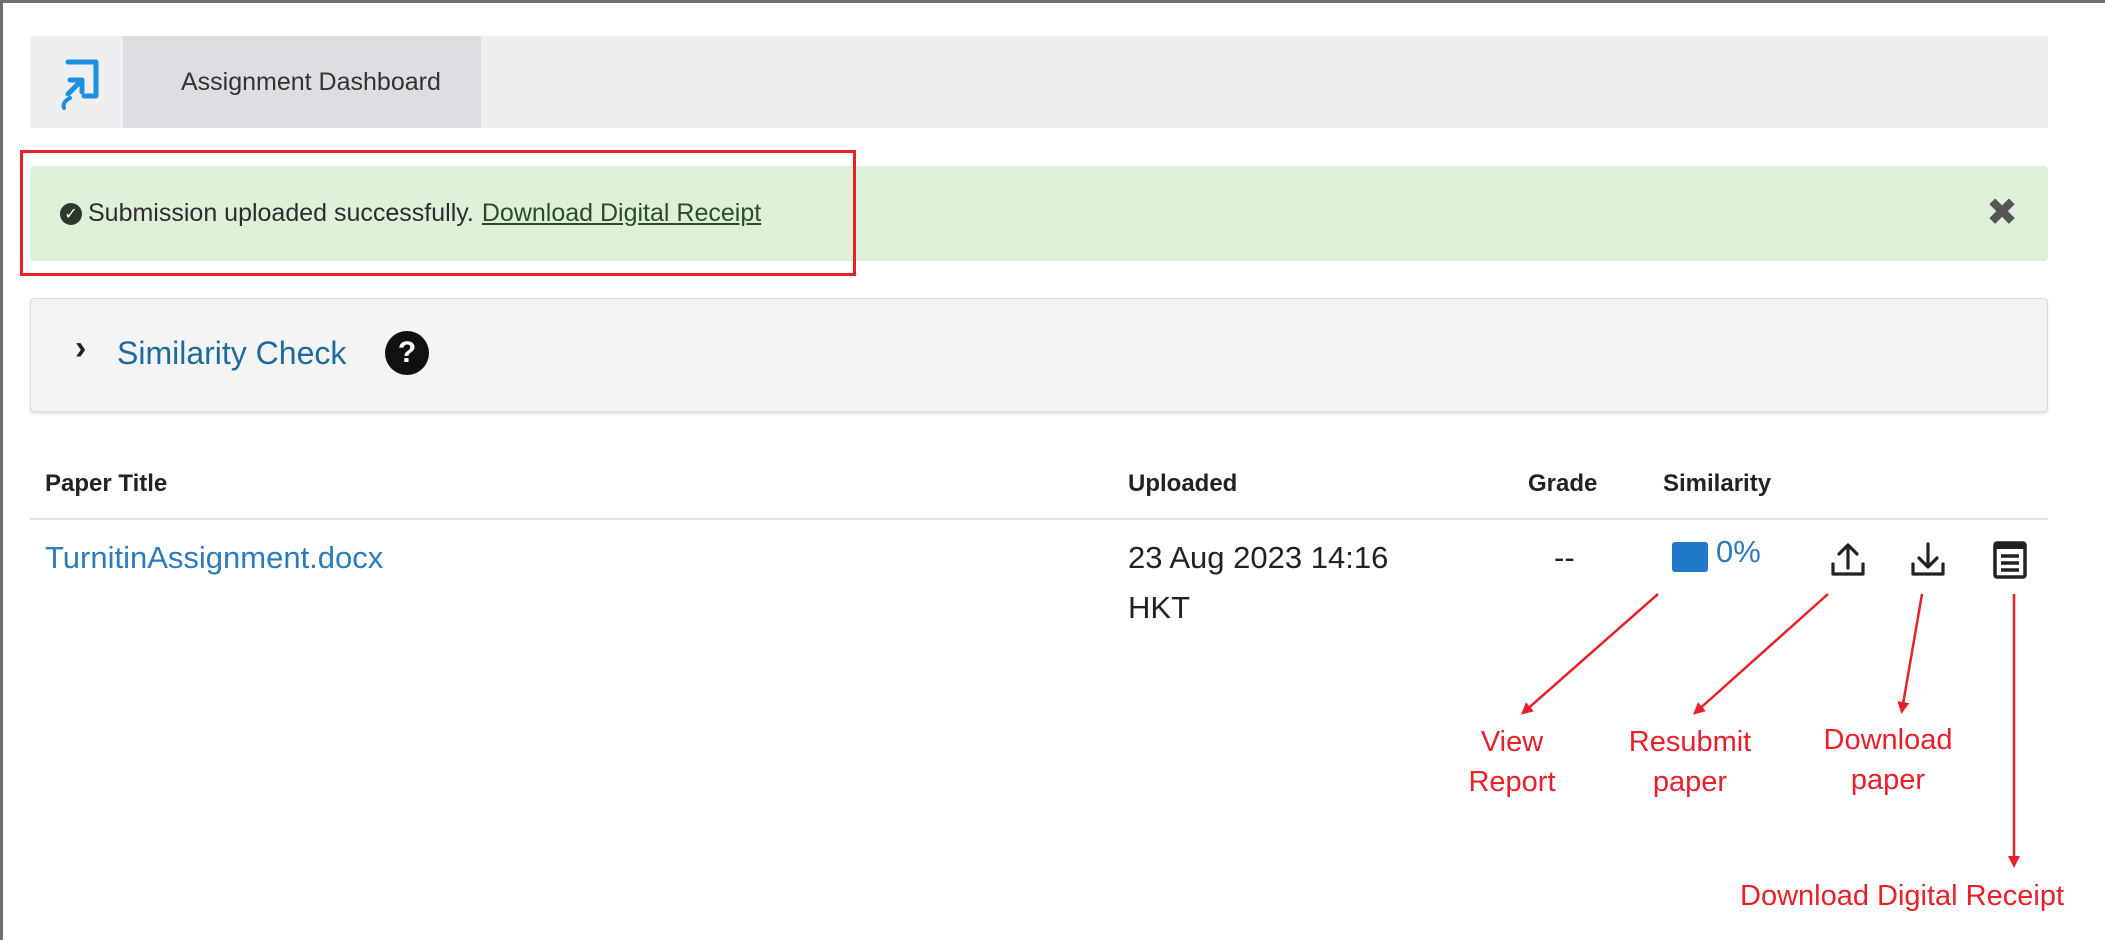 This screenshot has width=2105, height=940. Describe the element at coordinates (1888, 760) in the screenshot. I see `annotation-download-paper: Download paper` at that location.